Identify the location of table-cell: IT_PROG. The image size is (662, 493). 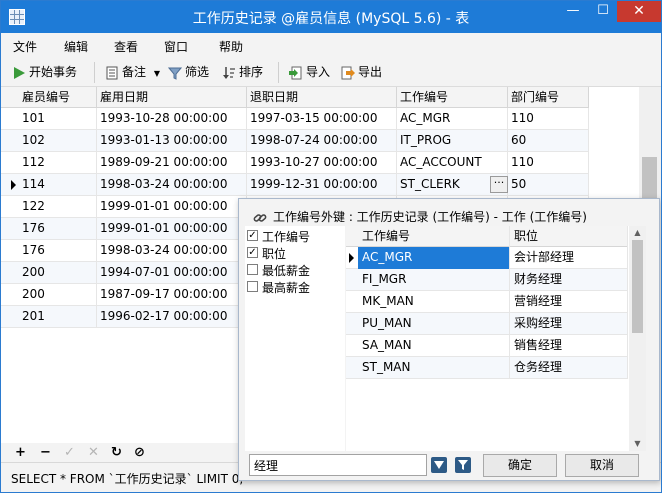
(452, 141).